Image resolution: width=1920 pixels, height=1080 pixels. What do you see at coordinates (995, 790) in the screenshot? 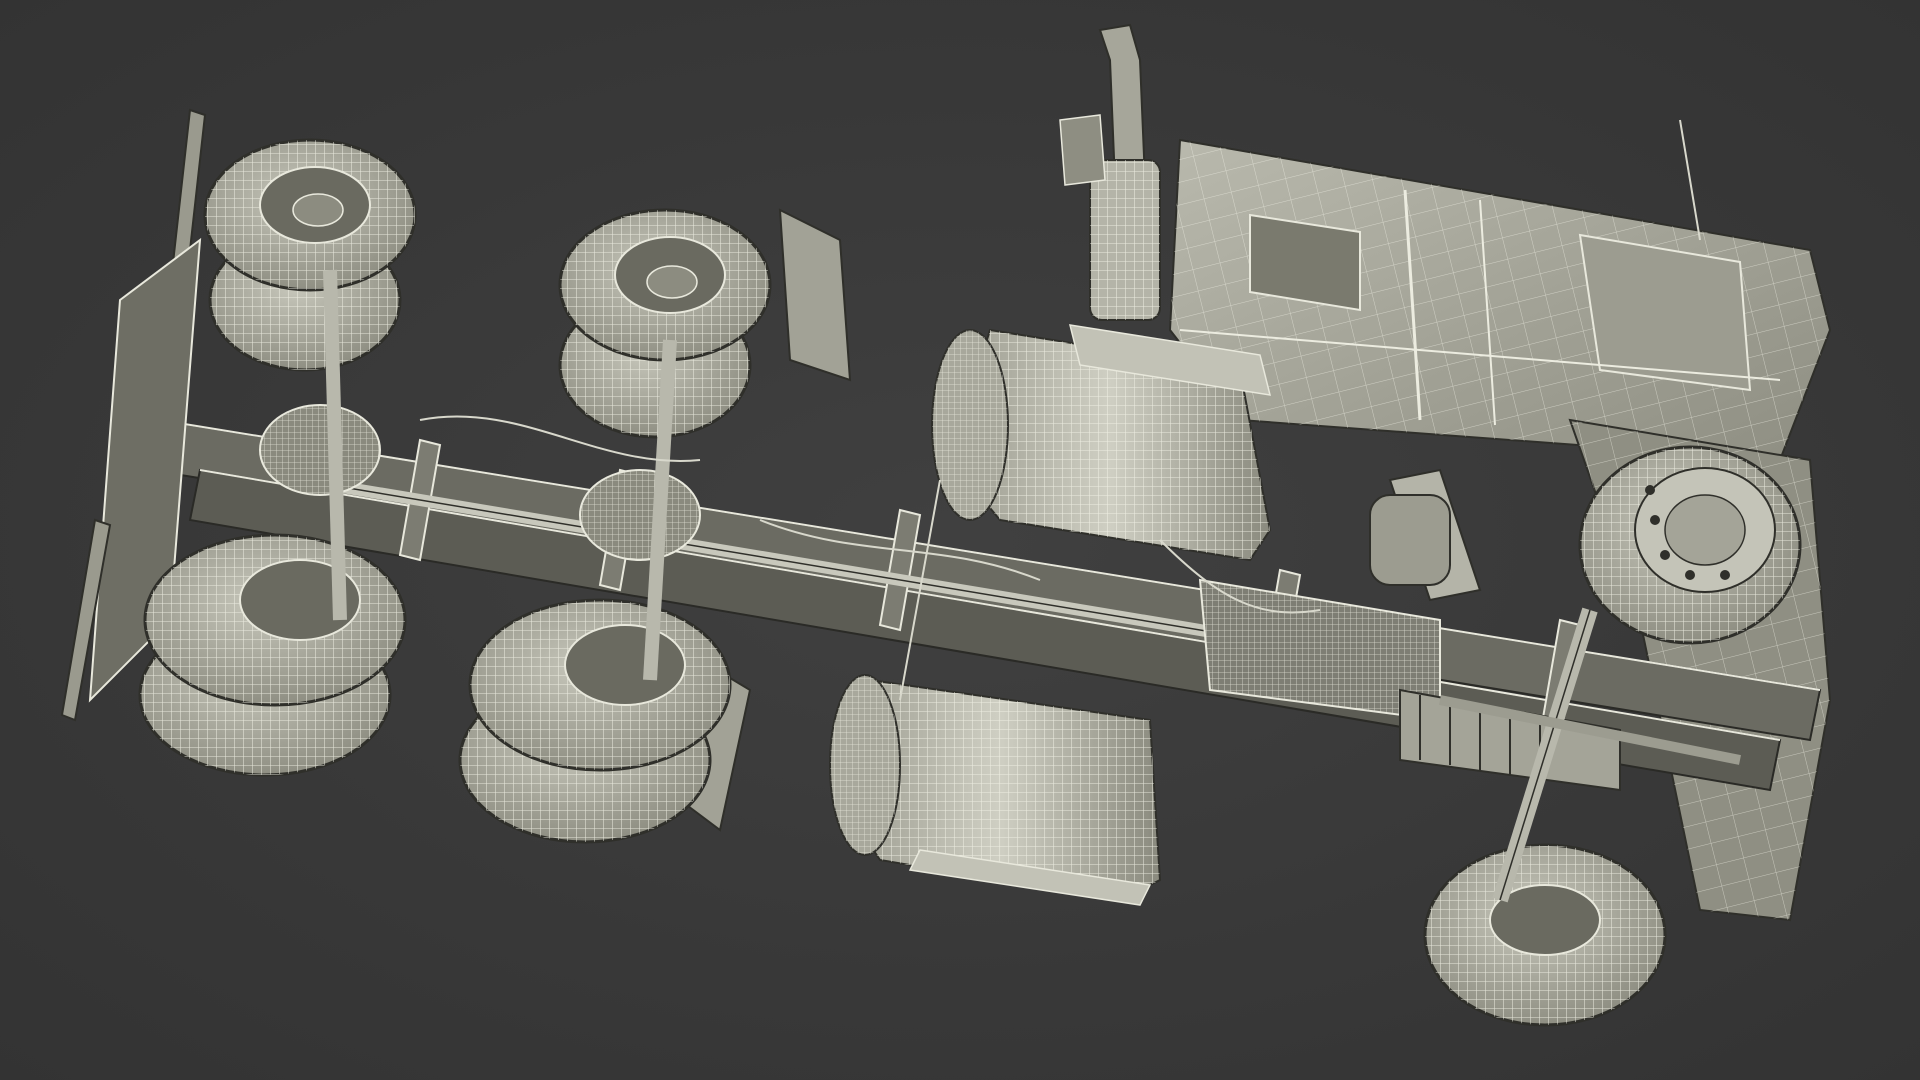
I see `fuel-tank-bottom` at bounding box center [995, 790].